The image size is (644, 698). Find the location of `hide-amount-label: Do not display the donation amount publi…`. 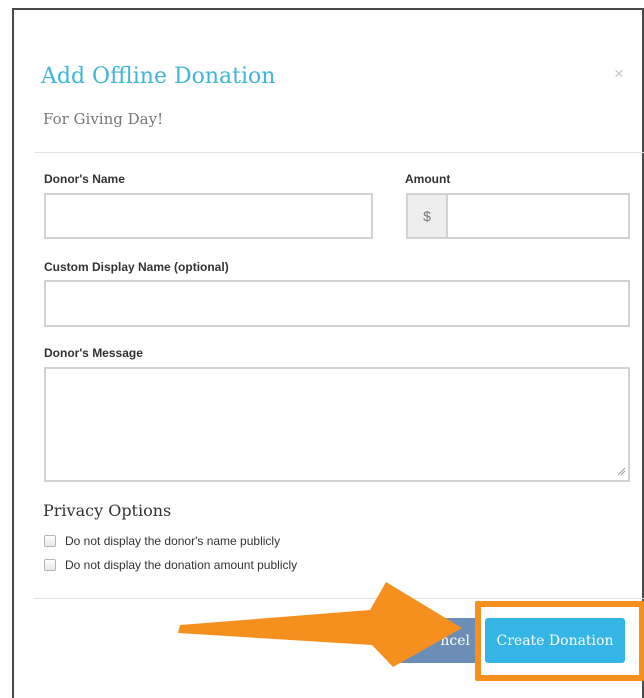

hide-amount-label: Do not display the donation amount publi… is located at coordinates (181, 565).